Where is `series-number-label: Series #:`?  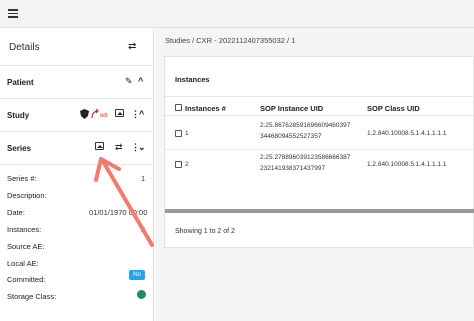 series-number-label: Series #: is located at coordinates (22, 178).